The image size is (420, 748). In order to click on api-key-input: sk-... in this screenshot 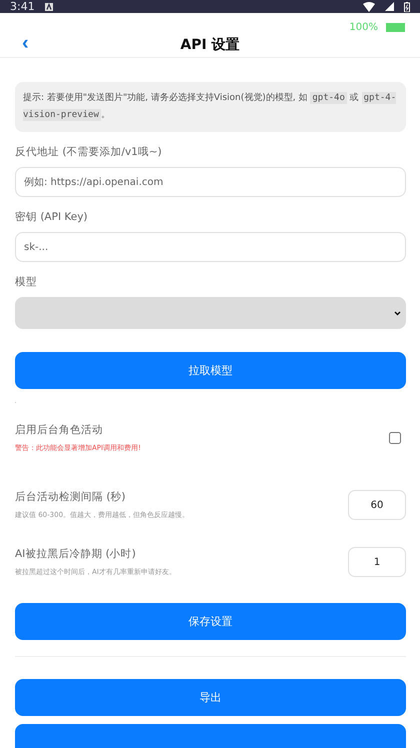, I will do `click(210, 247)`.